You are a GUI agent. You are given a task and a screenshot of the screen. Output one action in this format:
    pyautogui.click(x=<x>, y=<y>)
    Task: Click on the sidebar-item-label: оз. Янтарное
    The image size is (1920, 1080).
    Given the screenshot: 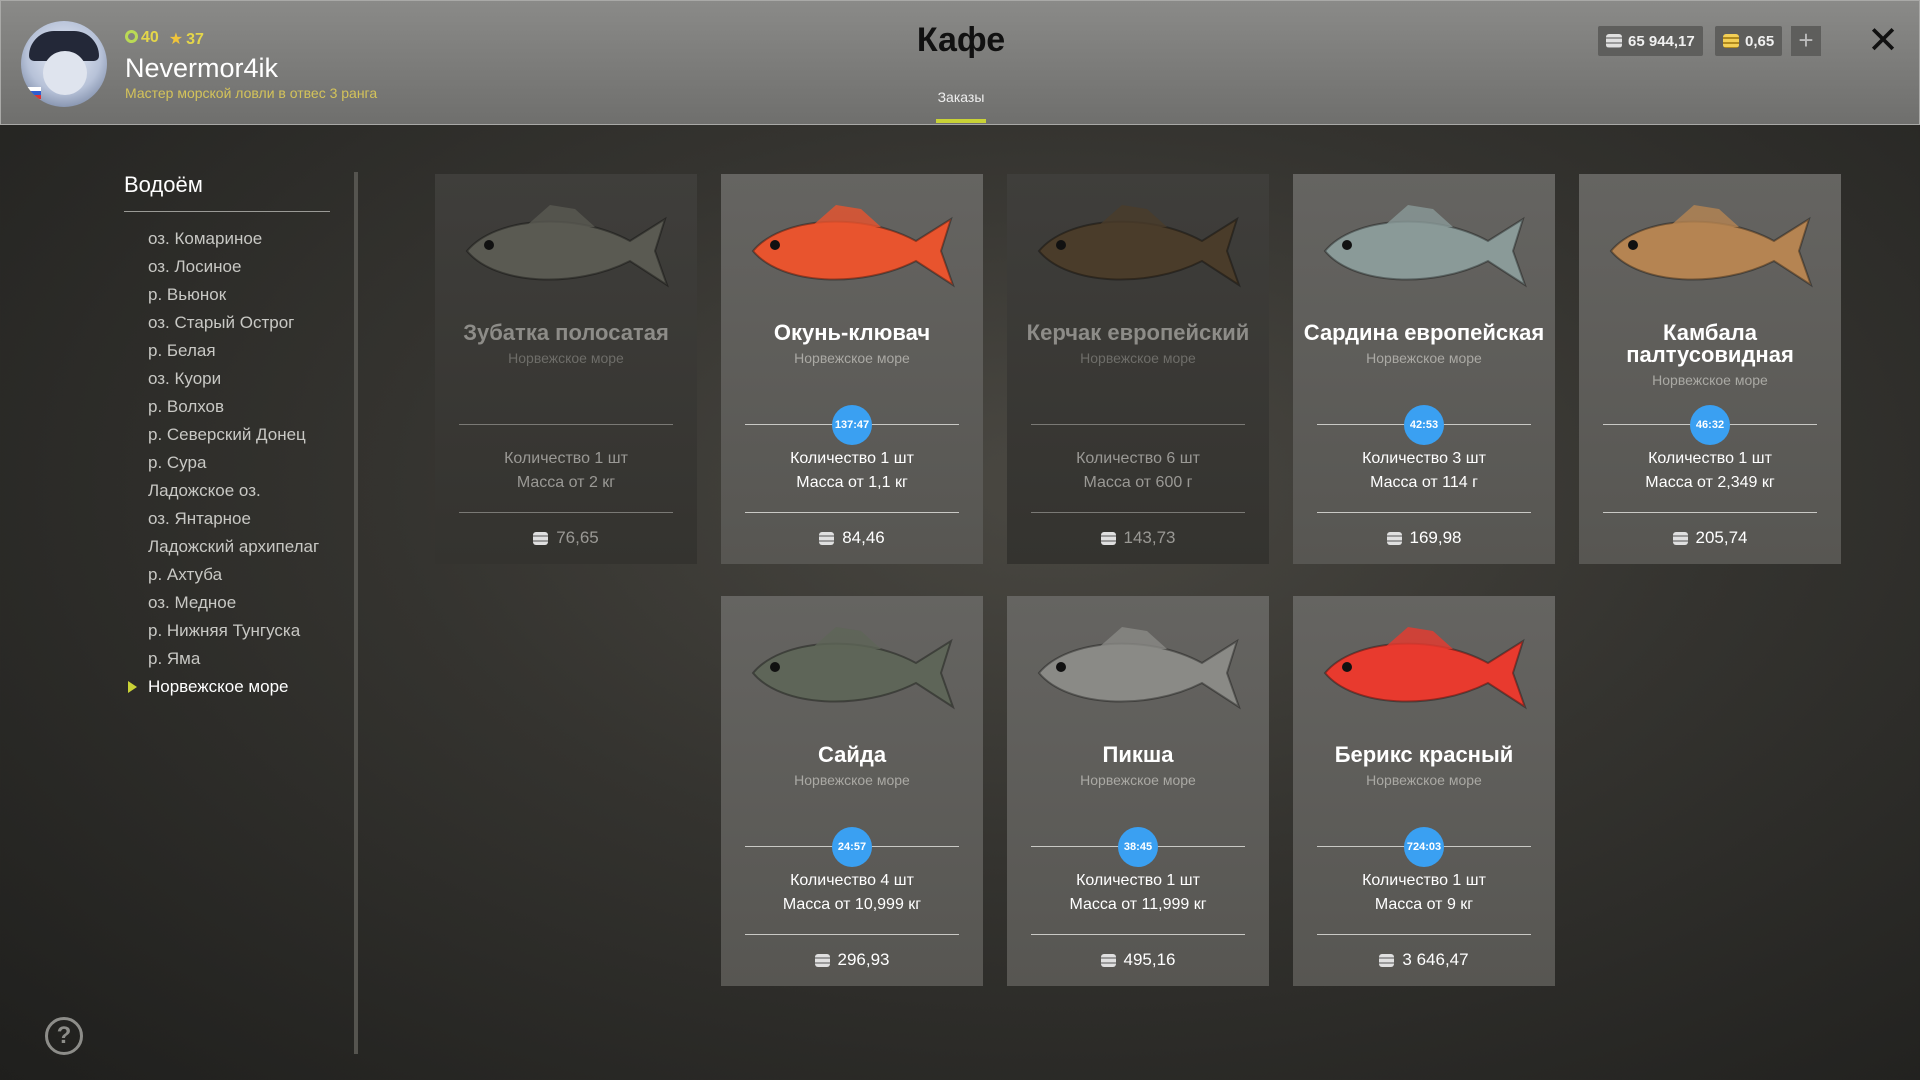 What is the action you would take?
    pyautogui.click(x=199, y=518)
    